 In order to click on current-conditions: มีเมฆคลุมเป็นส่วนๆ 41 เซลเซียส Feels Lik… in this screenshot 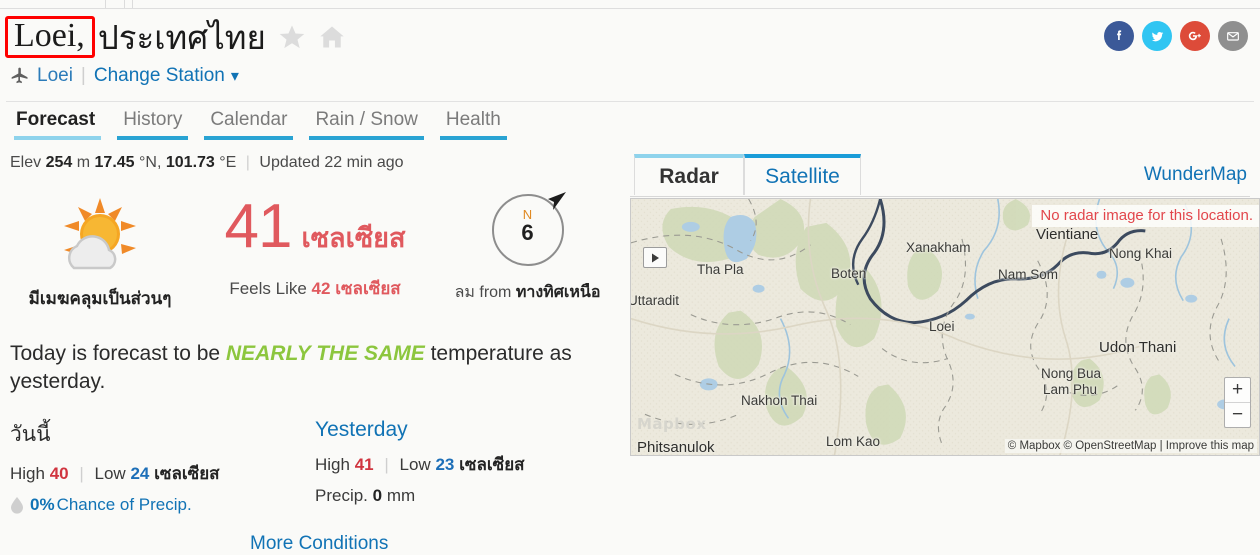, I will do `click(315, 251)`.